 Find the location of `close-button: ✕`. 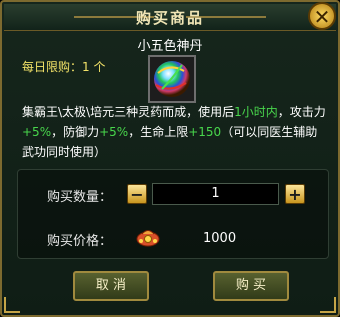

close-button: ✕ is located at coordinates (322, 16).